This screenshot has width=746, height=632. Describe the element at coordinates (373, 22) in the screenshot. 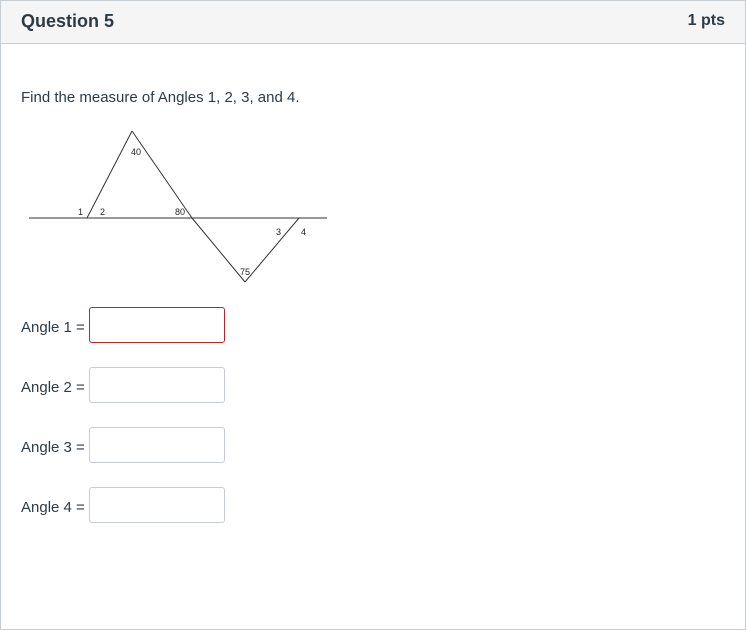

I see `question-header: Question 5 1 pts` at that location.